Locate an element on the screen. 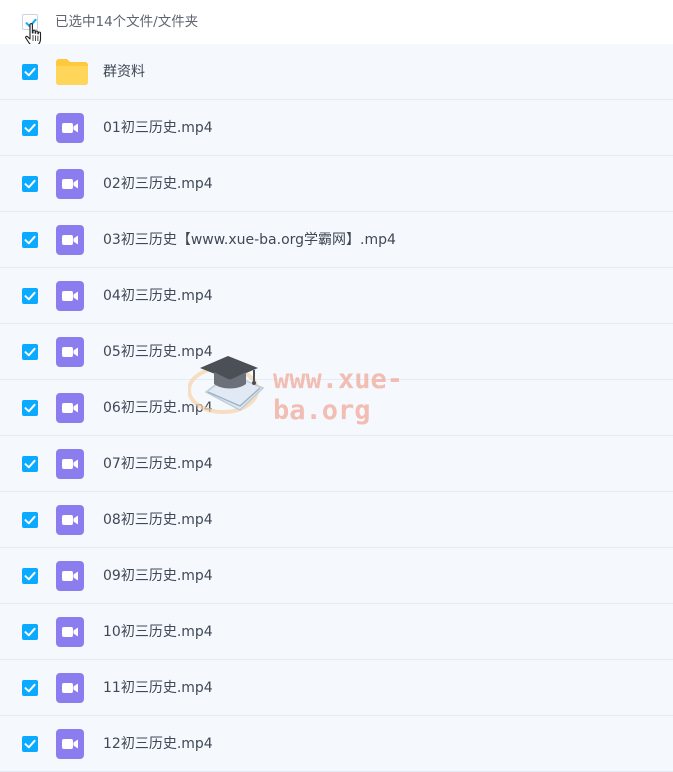 The image size is (673, 772). file-row: 01初三历史.mp4 is located at coordinates (336, 128).